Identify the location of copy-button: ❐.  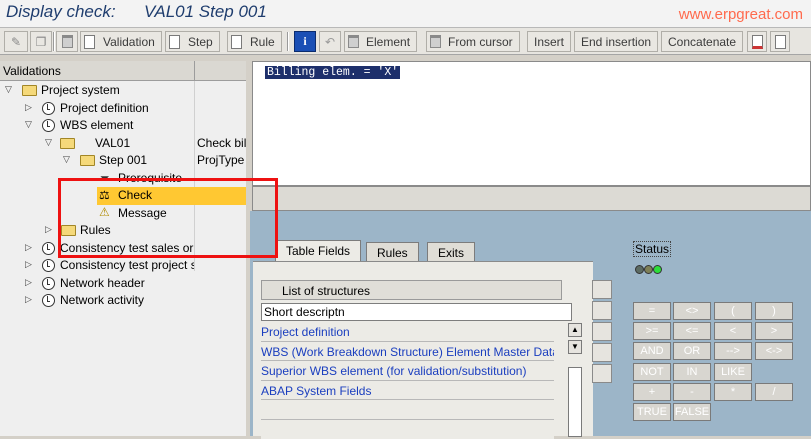
(41, 41).